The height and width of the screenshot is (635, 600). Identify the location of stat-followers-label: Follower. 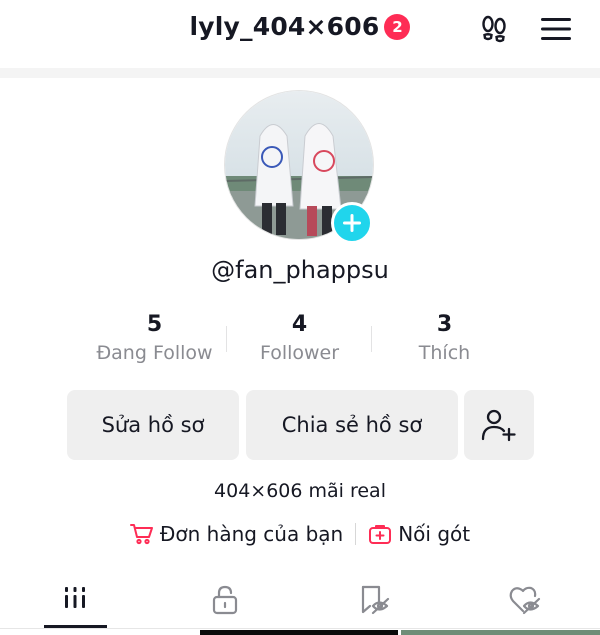
(299, 353).